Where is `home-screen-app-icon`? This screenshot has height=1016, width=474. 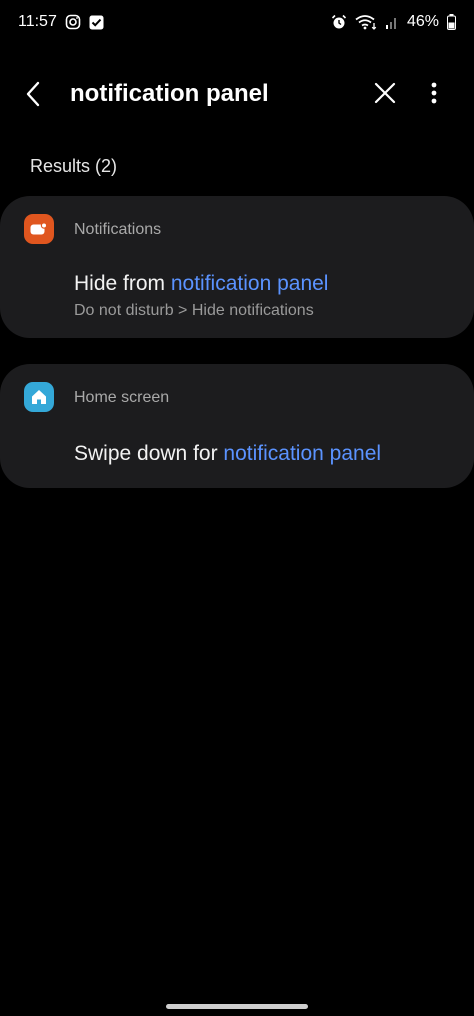
home-screen-app-icon is located at coordinates (39, 397).